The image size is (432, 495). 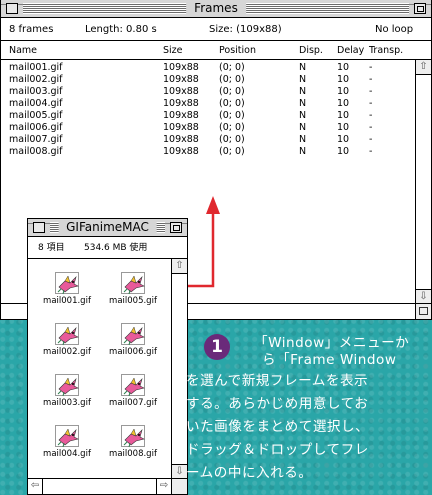 I want to click on folder-info-bar: 8 項目 534.6 MB 使用, so click(x=107, y=248).